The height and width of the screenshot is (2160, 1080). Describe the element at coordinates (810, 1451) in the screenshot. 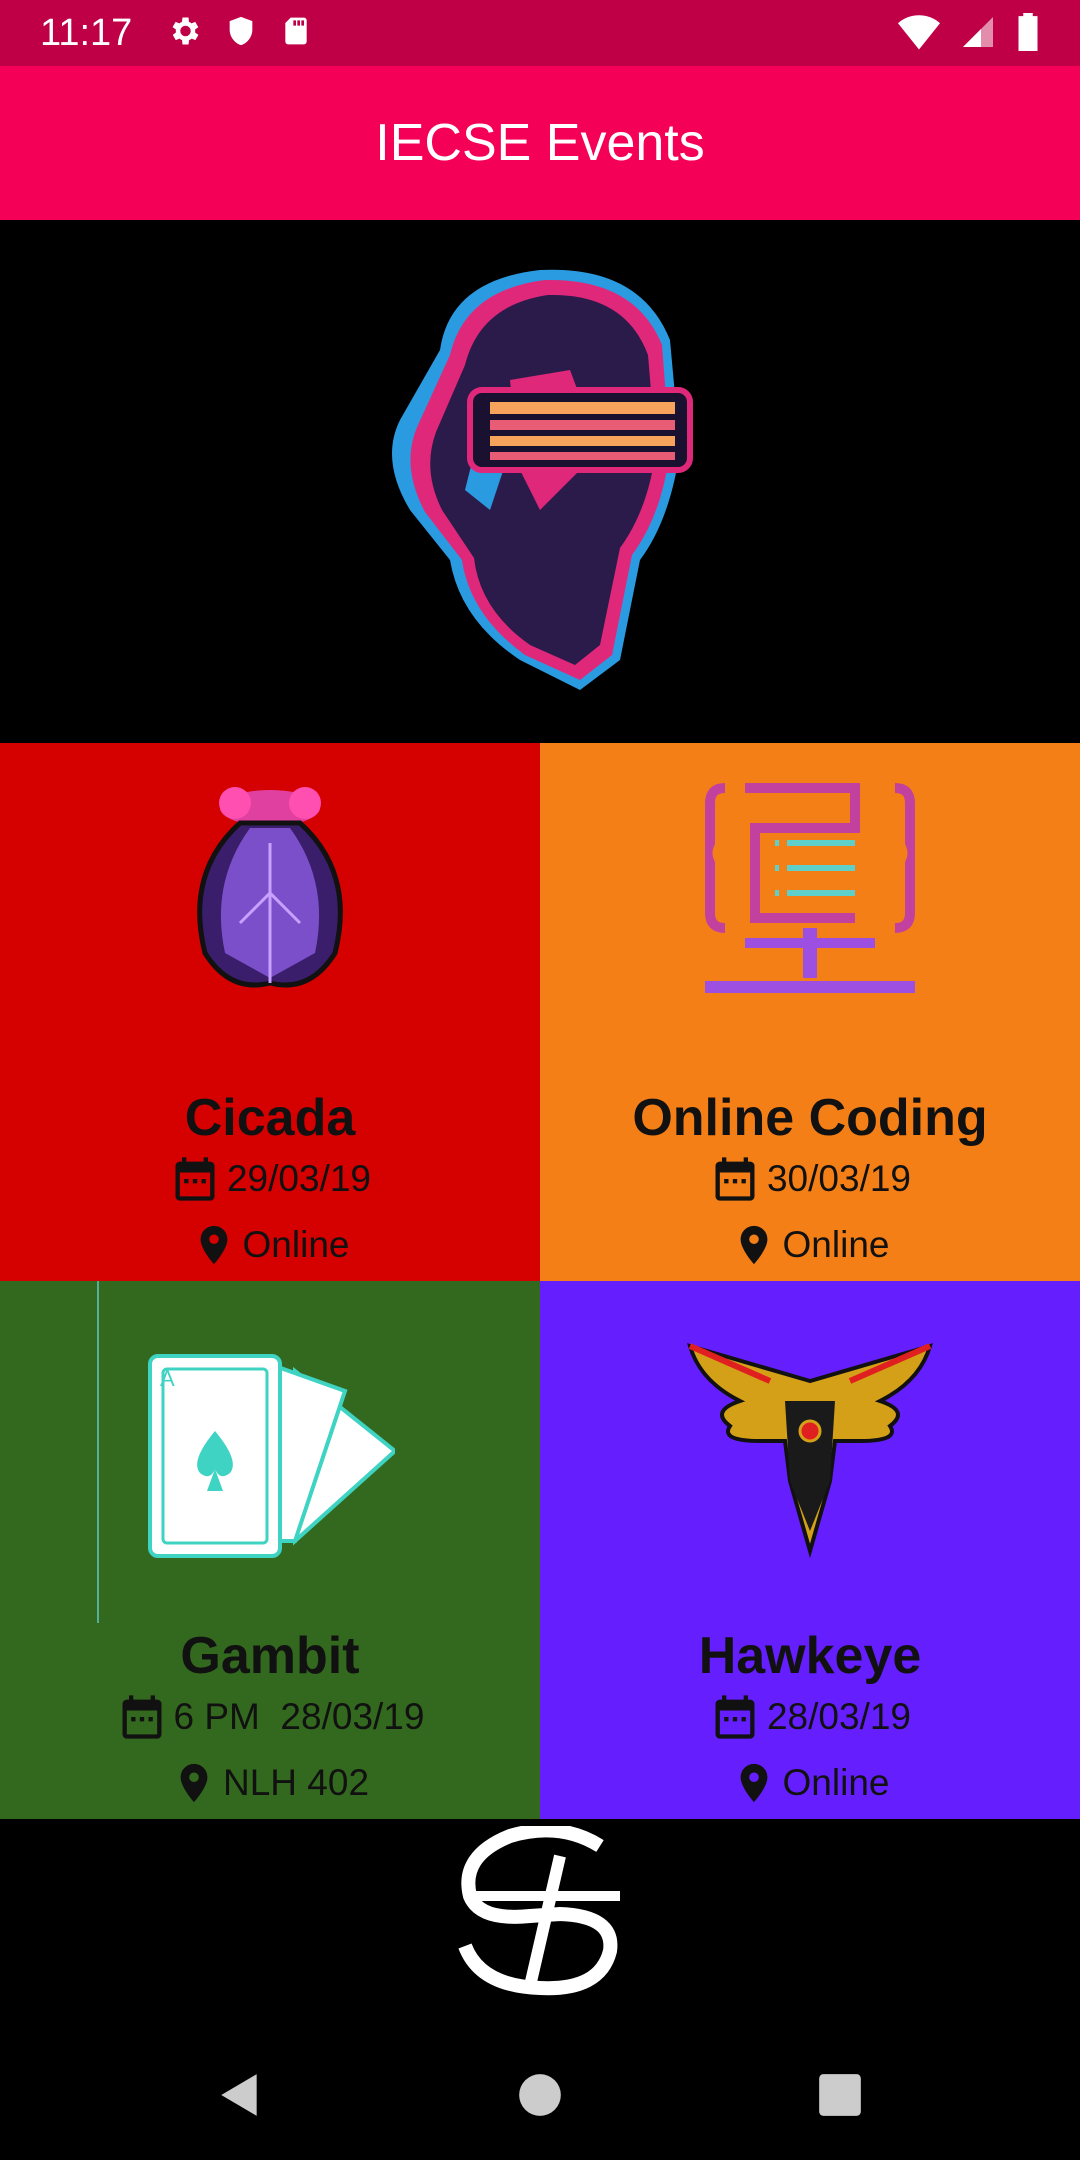

I see `eagle-icon` at that location.